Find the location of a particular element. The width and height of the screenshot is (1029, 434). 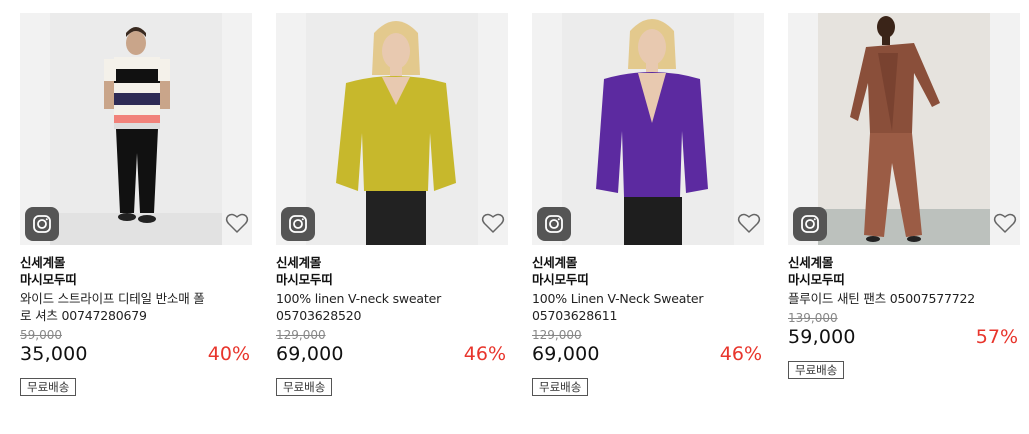

product-photo-purple-sweater is located at coordinates (648, 129).